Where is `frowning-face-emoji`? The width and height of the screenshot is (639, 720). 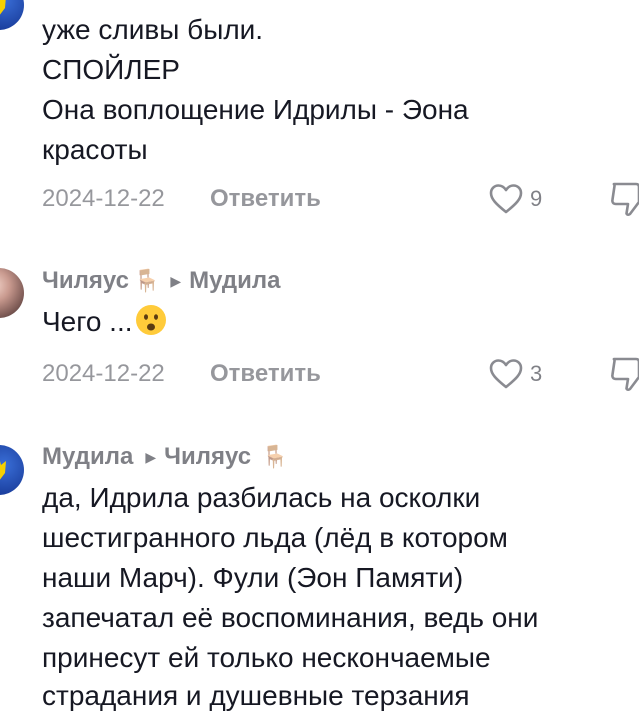 frowning-face-emoji is located at coordinates (150, 320).